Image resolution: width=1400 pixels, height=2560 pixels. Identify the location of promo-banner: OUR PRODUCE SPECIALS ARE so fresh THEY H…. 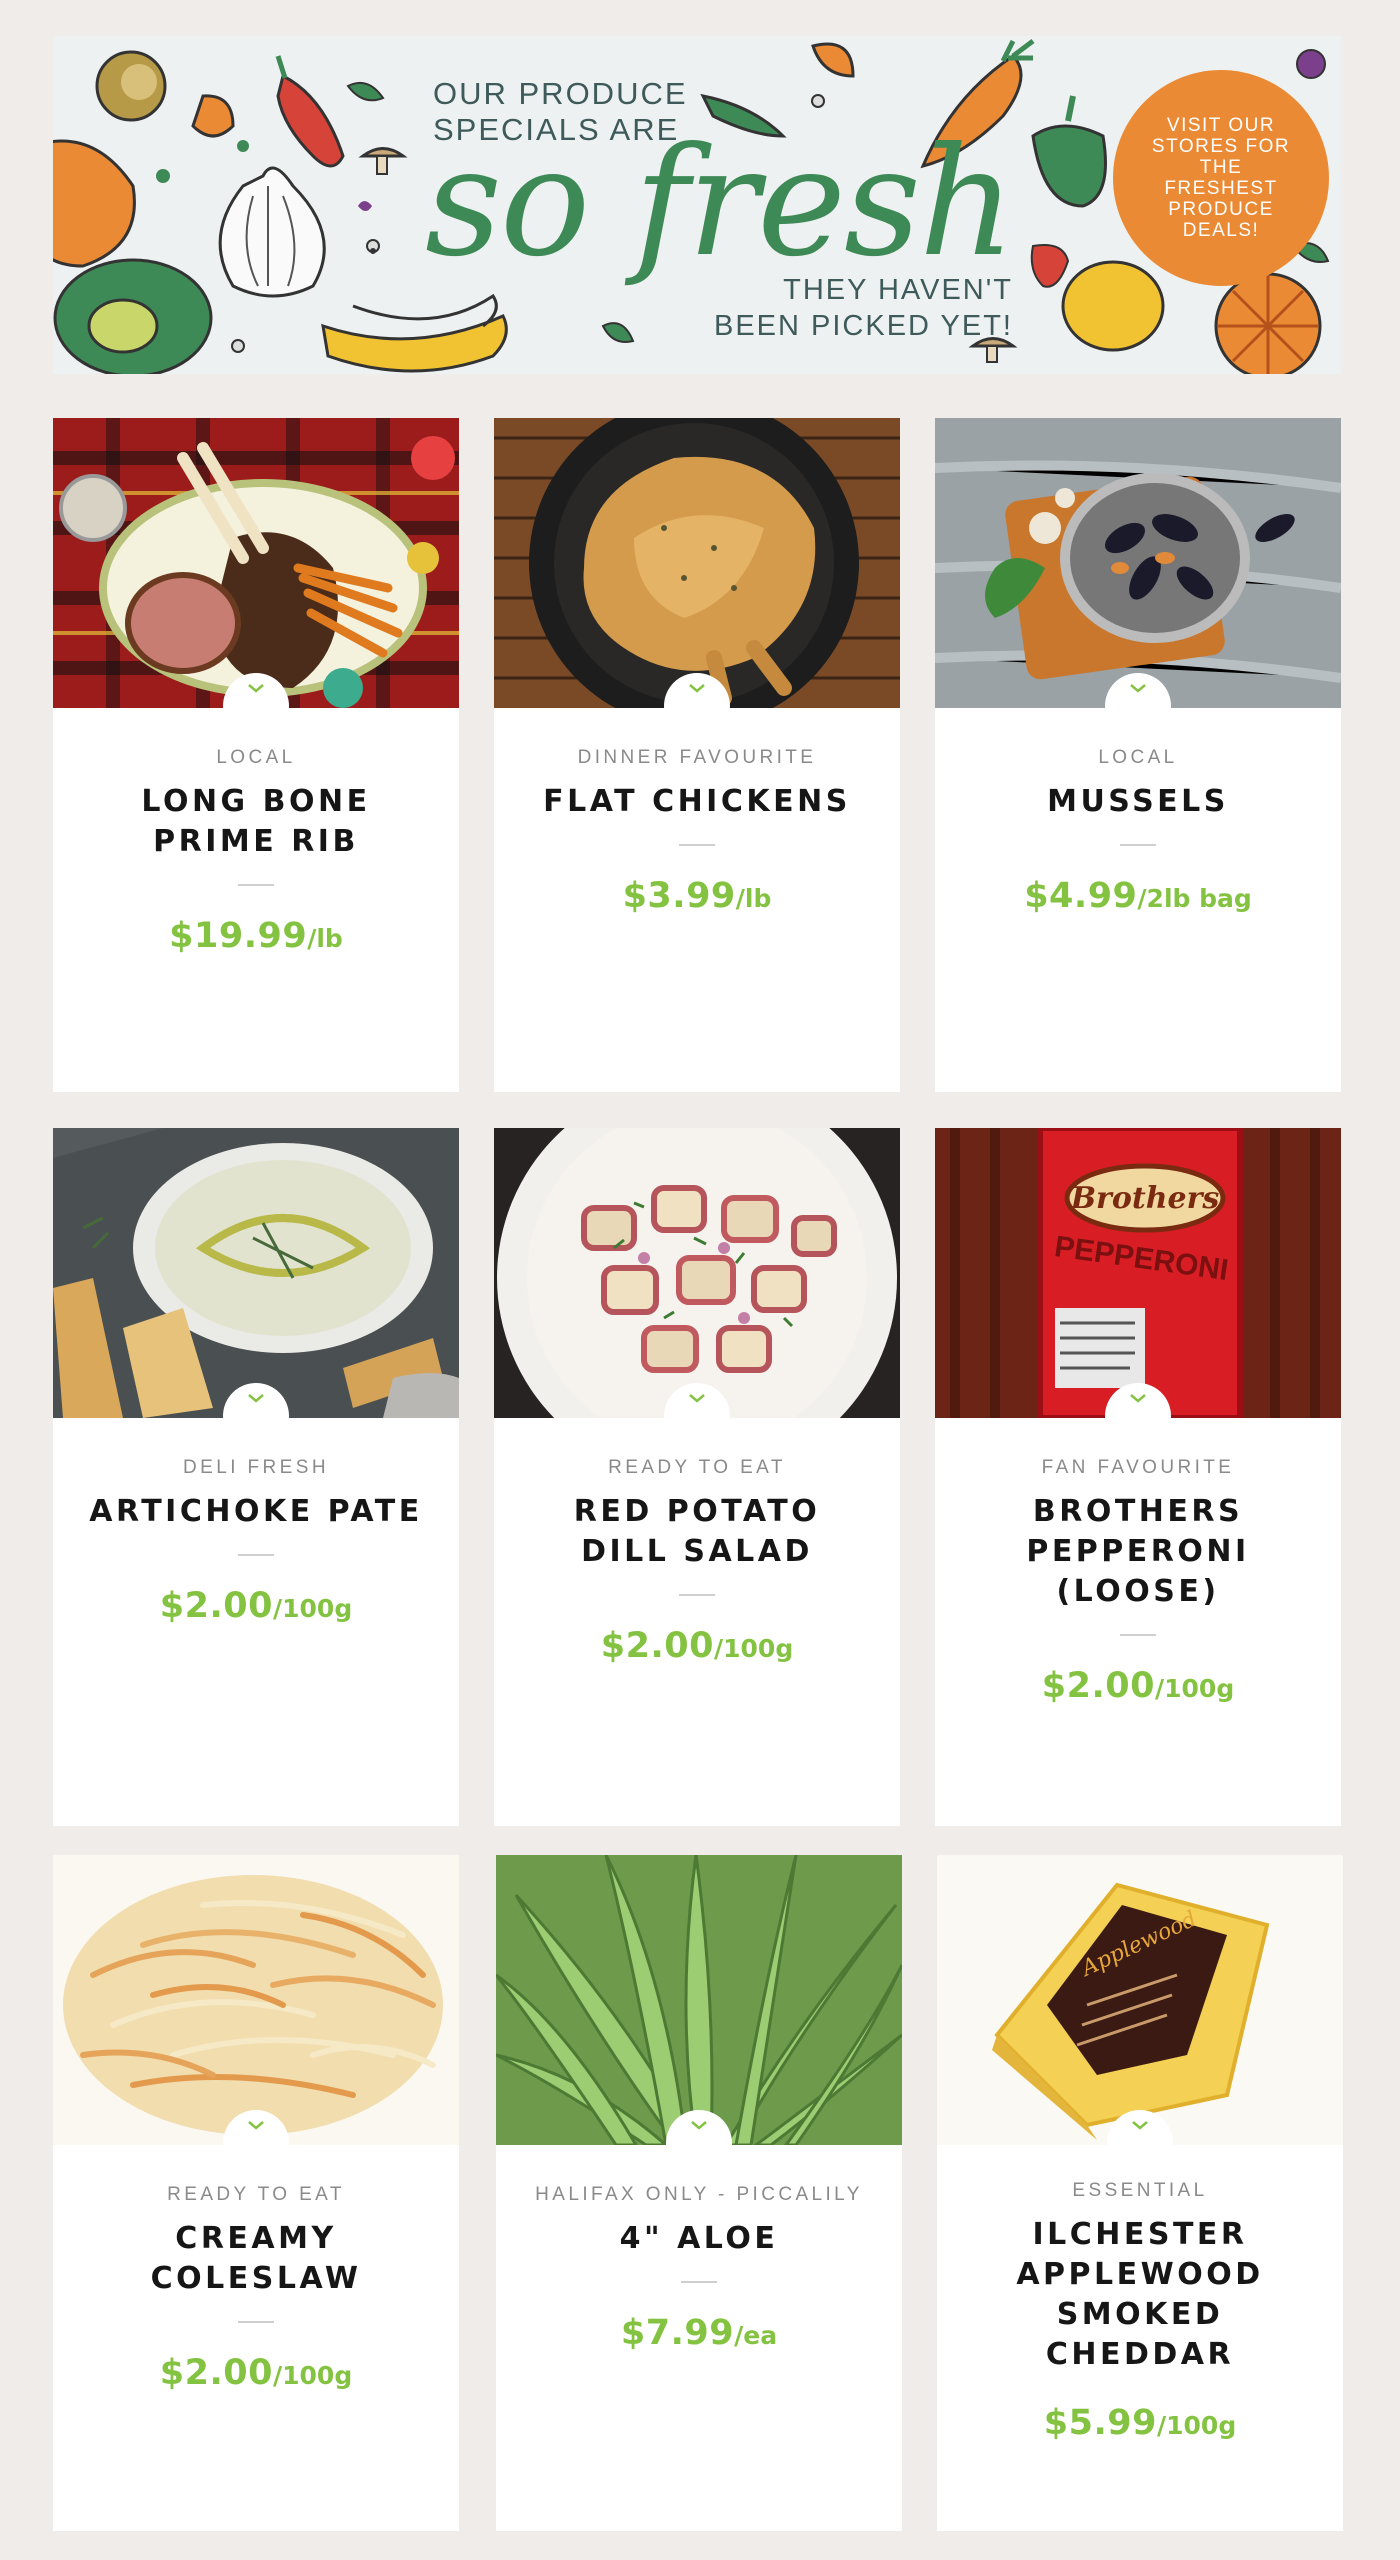
(697, 205).